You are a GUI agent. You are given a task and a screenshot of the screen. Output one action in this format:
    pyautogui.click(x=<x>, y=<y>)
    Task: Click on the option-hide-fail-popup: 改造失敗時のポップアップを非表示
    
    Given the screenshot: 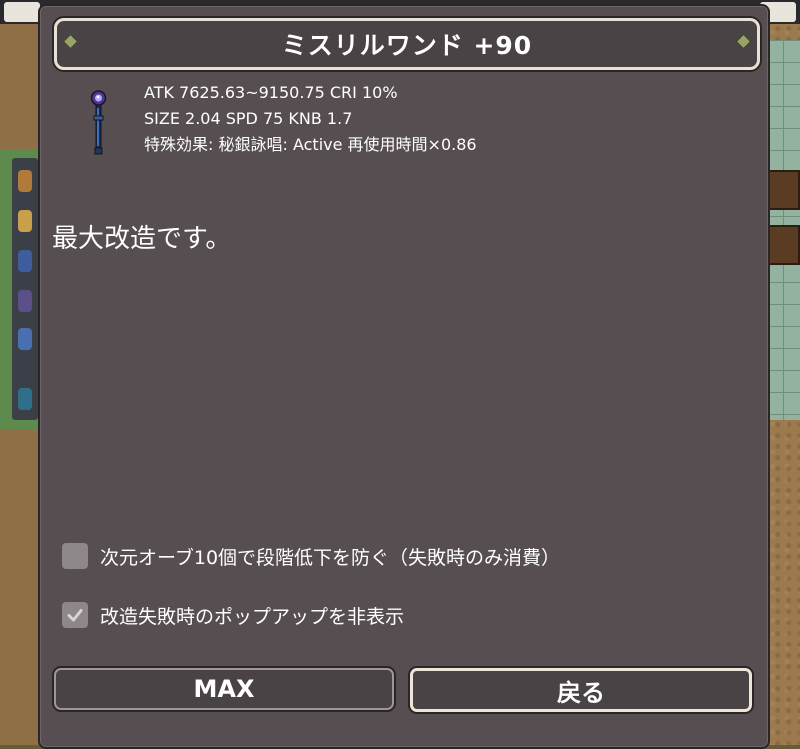 What is the action you would take?
    pyautogui.click(x=233, y=615)
    